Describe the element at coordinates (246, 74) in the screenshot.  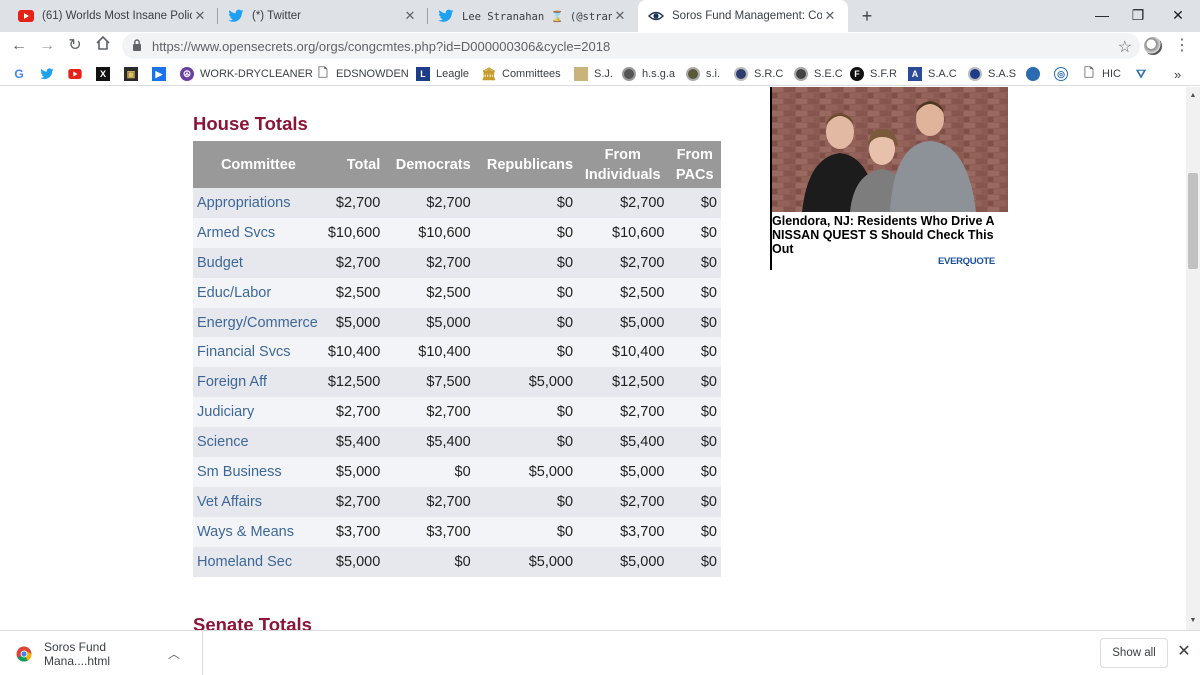
I see `bookmark-work-drycleaner: ☮ WORK-DRYCLEANER` at that location.